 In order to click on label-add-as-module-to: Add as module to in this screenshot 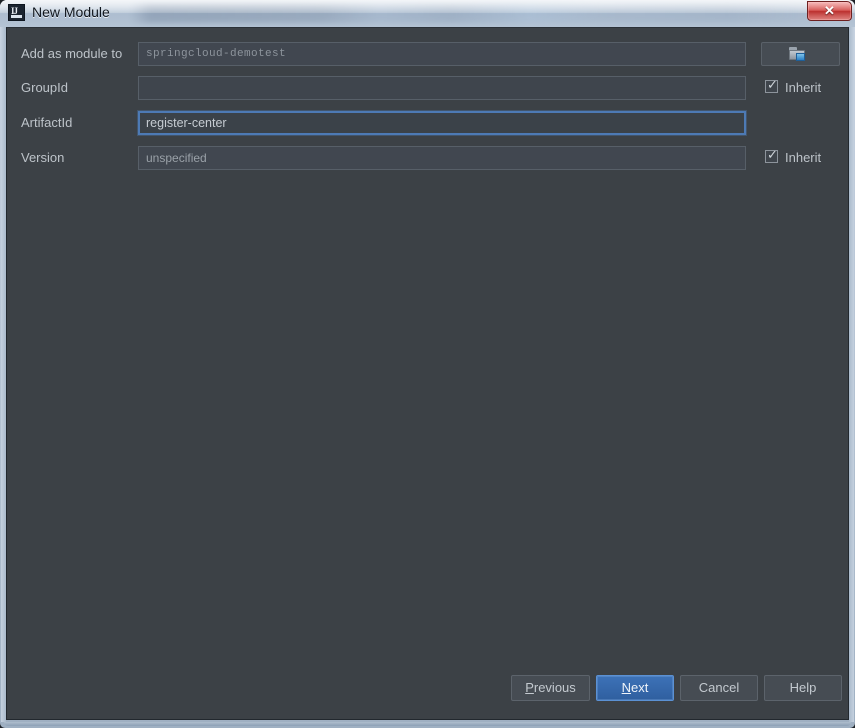, I will do `click(72, 53)`.